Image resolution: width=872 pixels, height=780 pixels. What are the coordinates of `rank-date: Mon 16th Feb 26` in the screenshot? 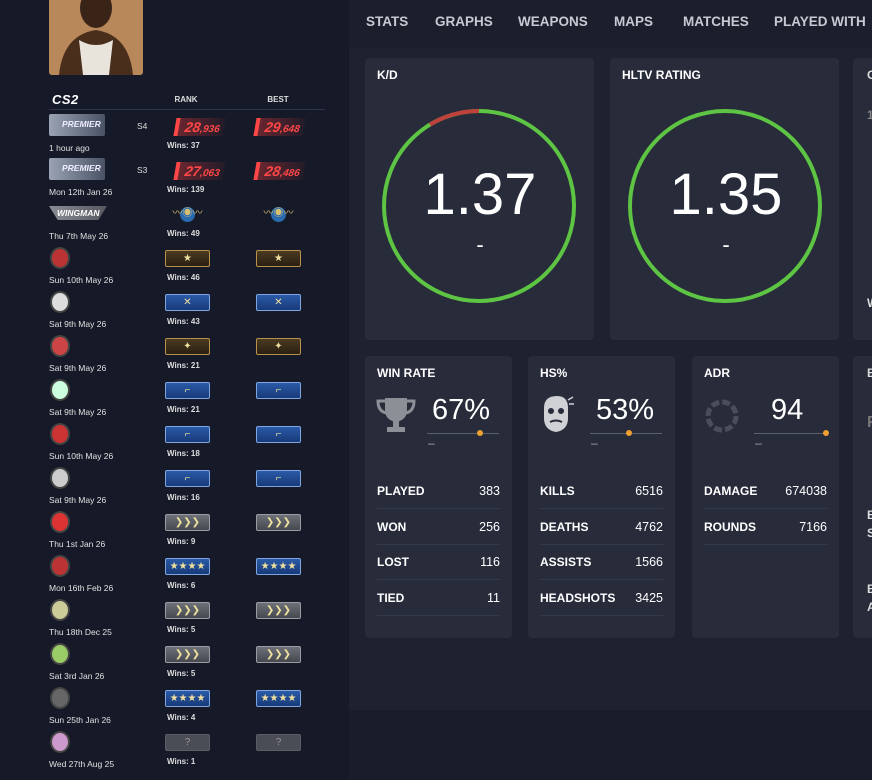 It's located at (81, 588).